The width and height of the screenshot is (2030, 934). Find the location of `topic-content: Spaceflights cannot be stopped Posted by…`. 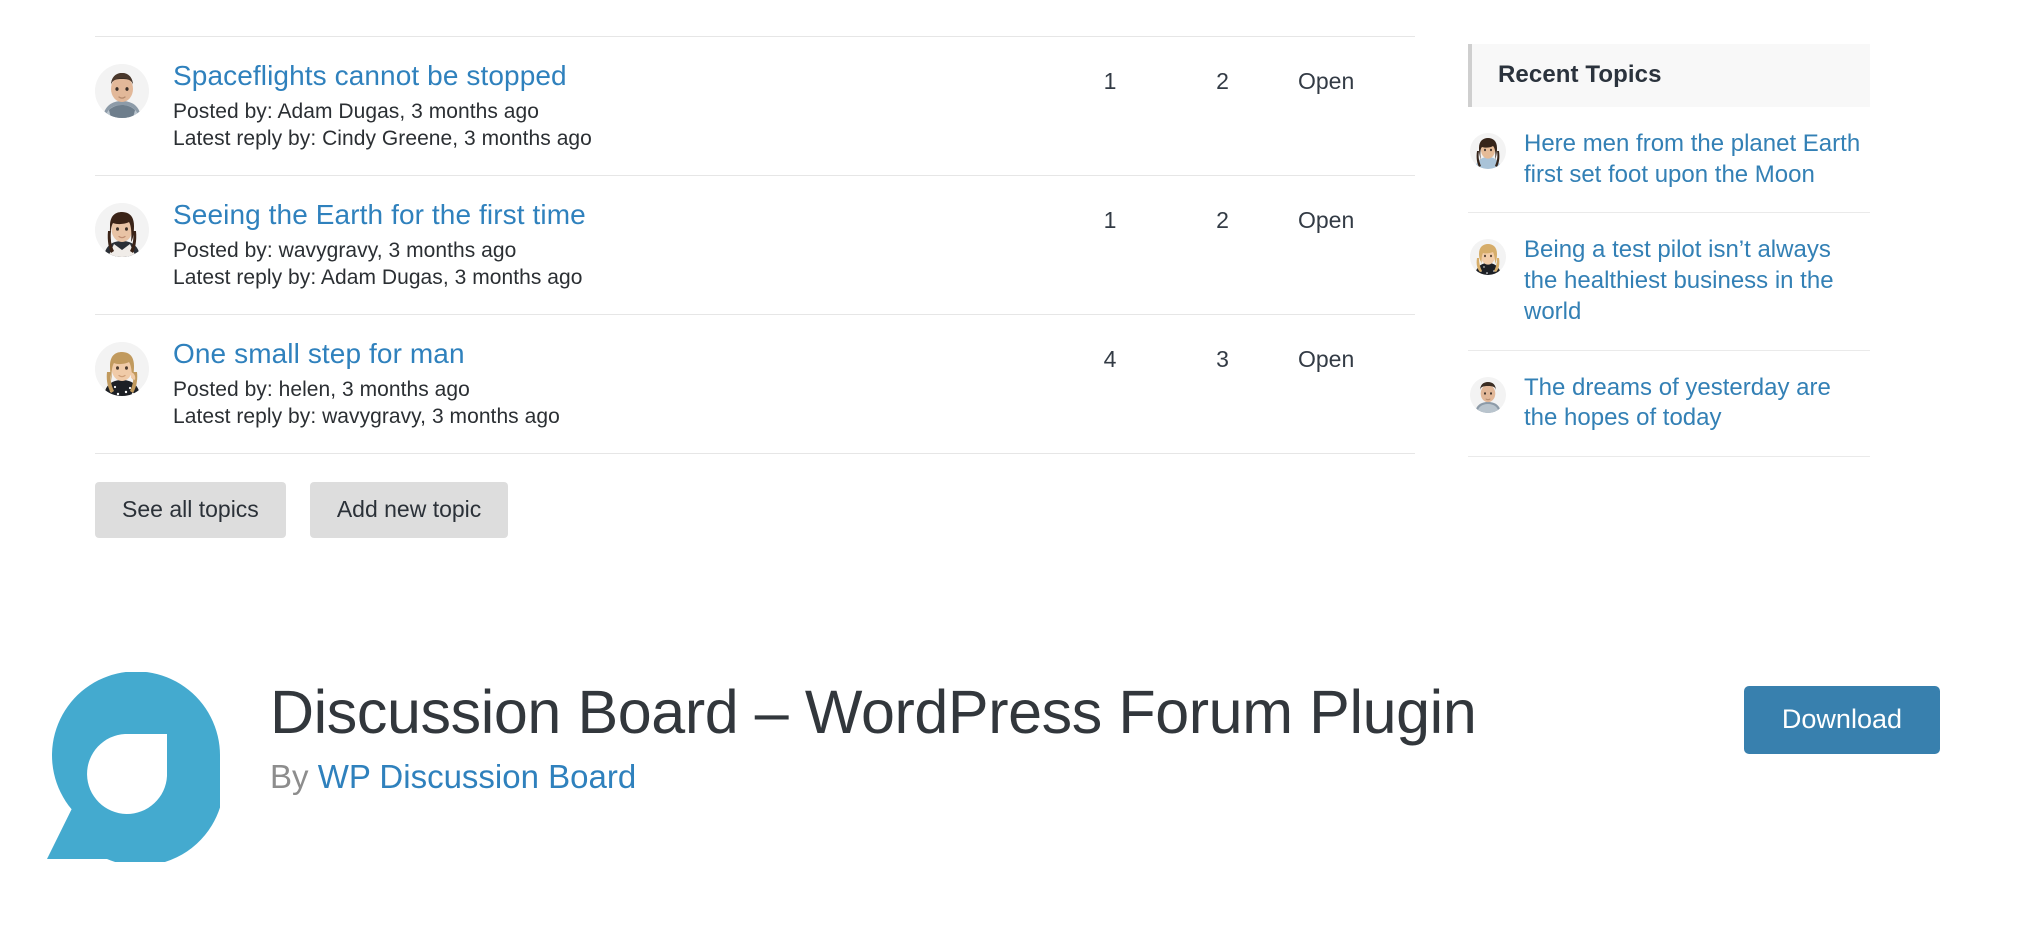

topic-content: Spaceflights cannot be stopped Posted by… is located at coordinates (602, 106).